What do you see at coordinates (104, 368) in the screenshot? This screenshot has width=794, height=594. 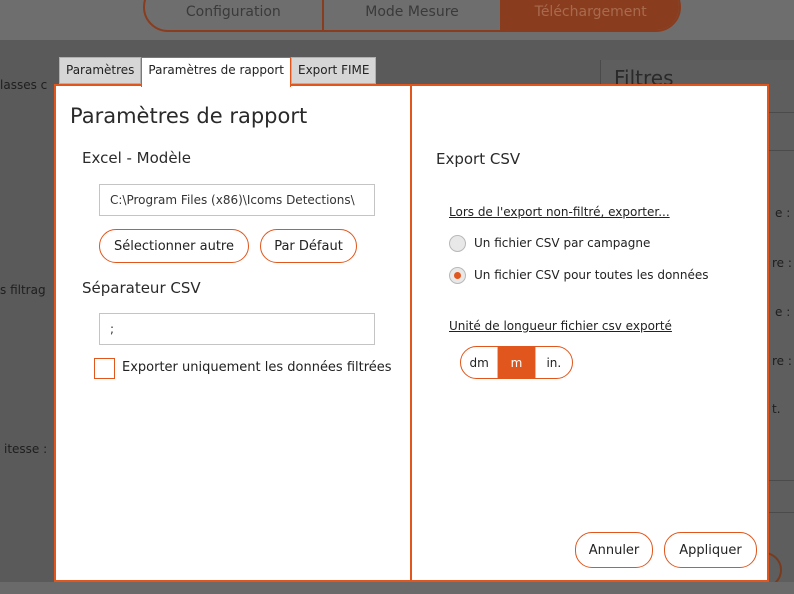 I see `filtered-only-checkbox` at bounding box center [104, 368].